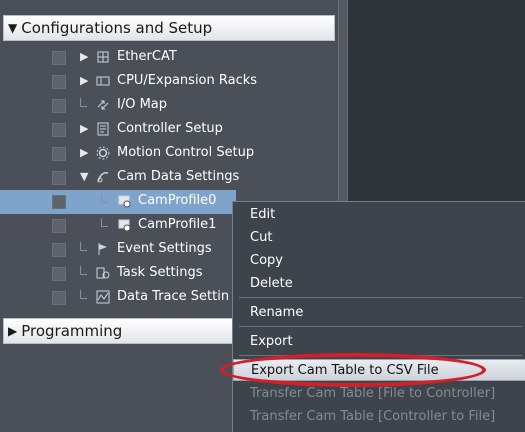 The image size is (525, 432). I want to click on tree-item-label: Cam Data Settings, so click(178, 176).